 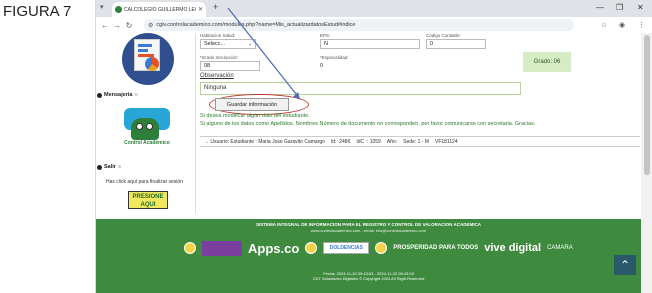 What do you see at coordinates (622, 25) in the screenshot?
I see `extension-icon: ◉` at bounding box center [622, 25].